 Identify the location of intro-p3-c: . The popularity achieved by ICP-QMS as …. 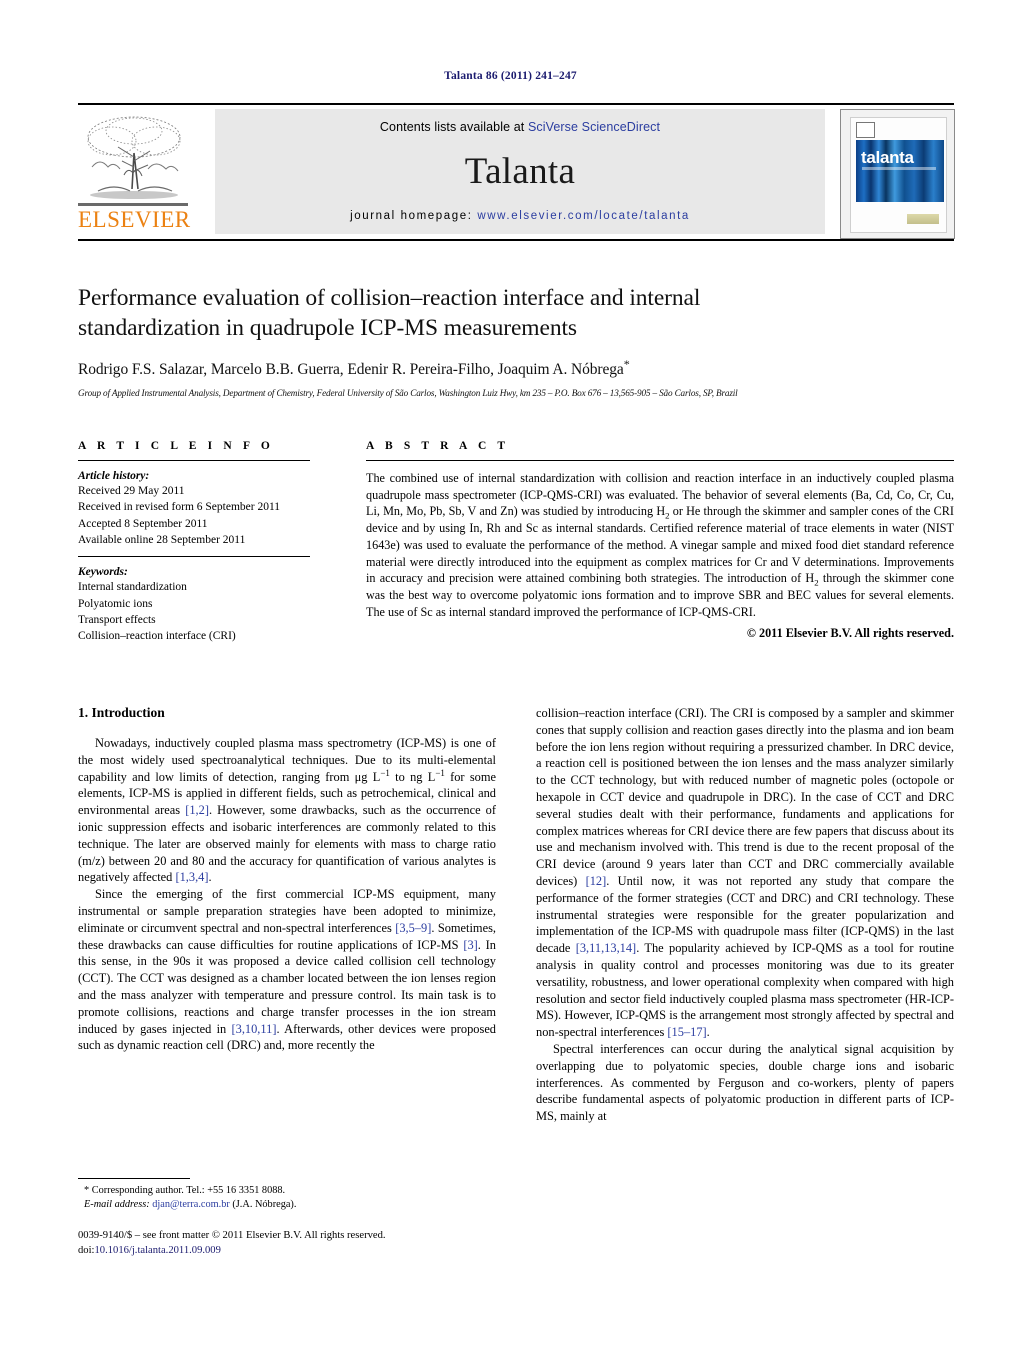
(745, 990).